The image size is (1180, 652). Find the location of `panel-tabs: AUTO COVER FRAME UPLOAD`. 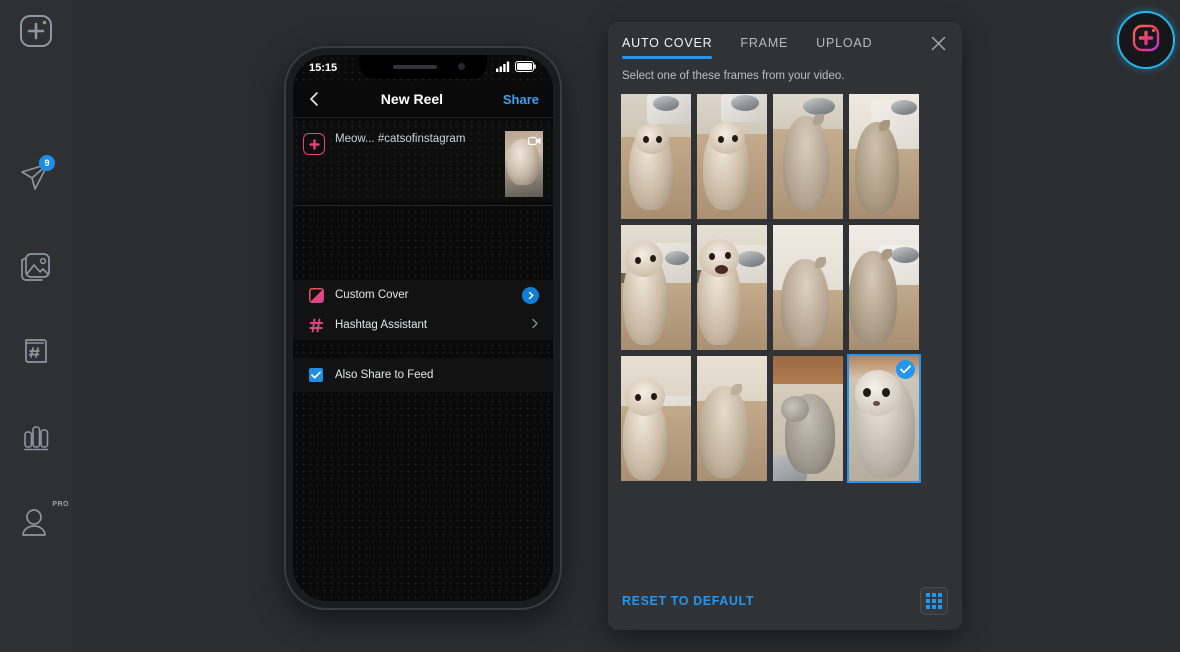

panel-tabs: AUTO COVER FRAME UPLOAD is located at coordinates (785, 51).